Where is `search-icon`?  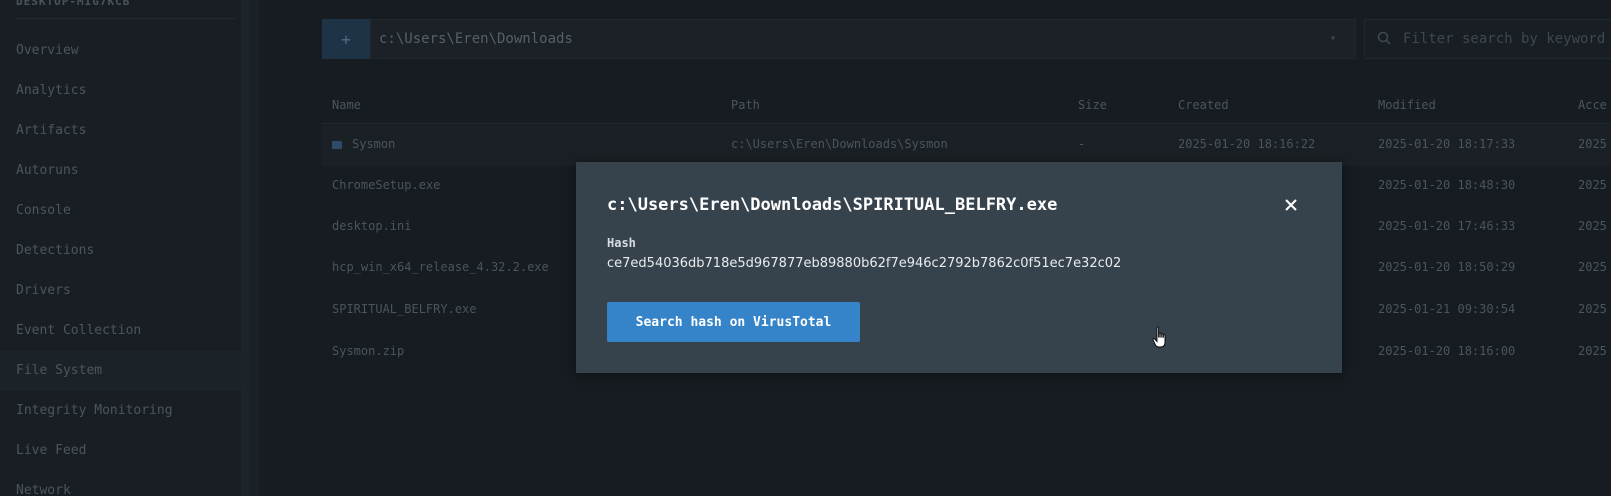 search-icon is located at coordinates (1384, 38).